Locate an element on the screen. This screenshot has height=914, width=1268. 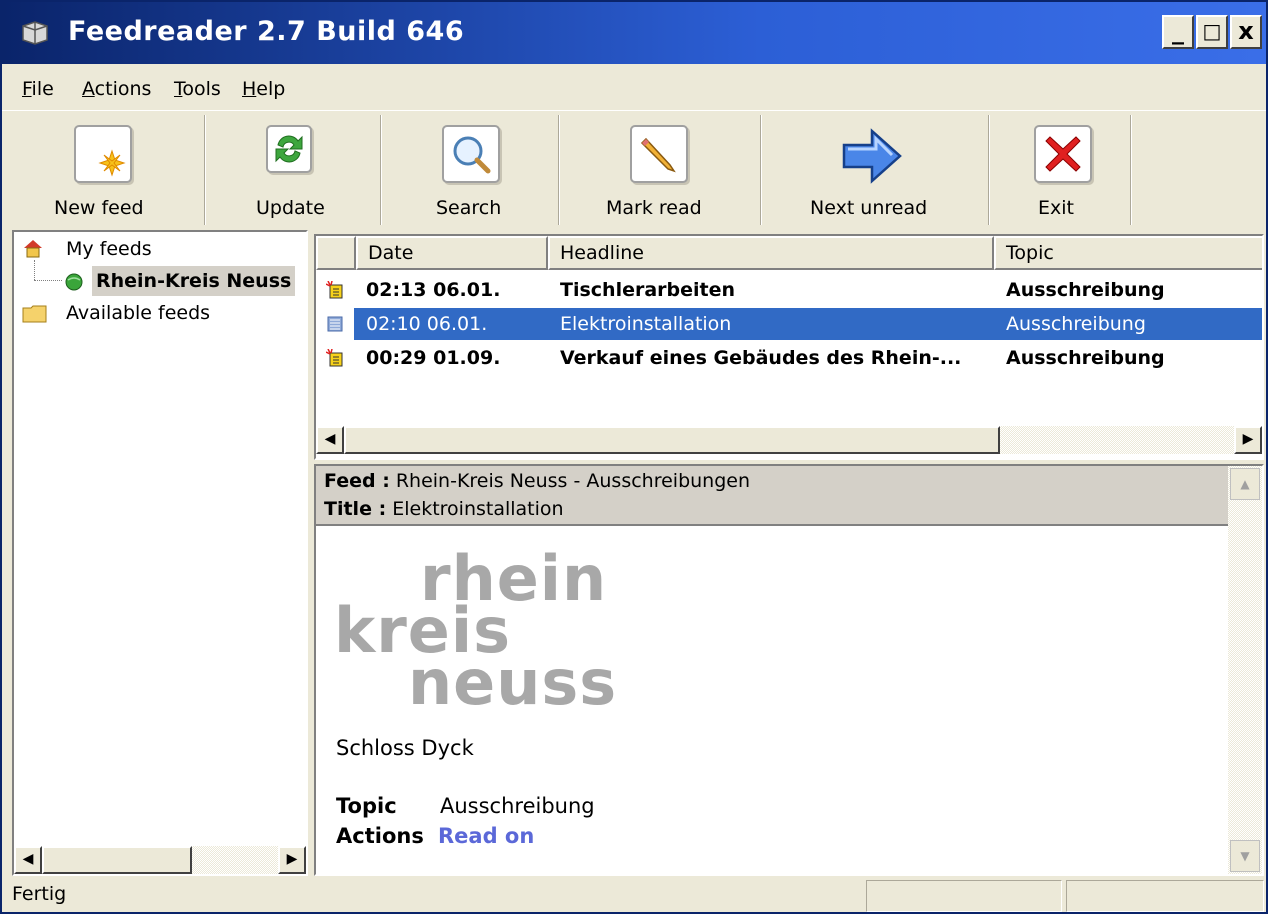
menu-file-label: ile is located at coordinates (42, 89).